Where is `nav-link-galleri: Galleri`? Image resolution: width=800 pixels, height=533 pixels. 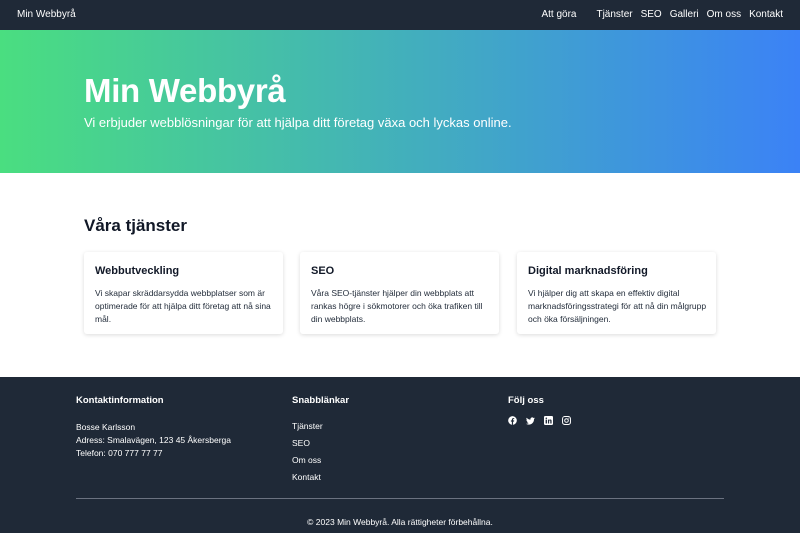 nav-link-galleri: Galleri is located at coordinates (684, 14).